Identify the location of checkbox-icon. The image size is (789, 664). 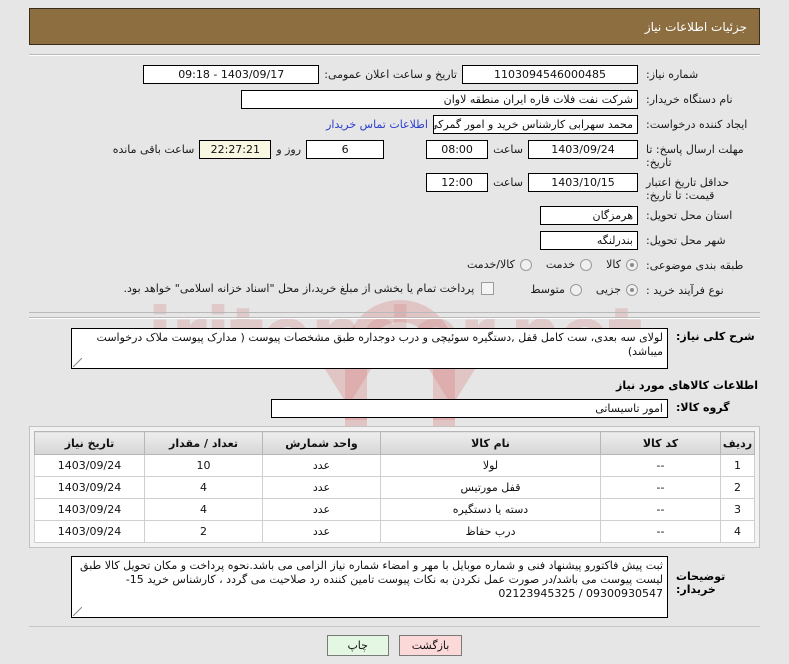
(488, 288).